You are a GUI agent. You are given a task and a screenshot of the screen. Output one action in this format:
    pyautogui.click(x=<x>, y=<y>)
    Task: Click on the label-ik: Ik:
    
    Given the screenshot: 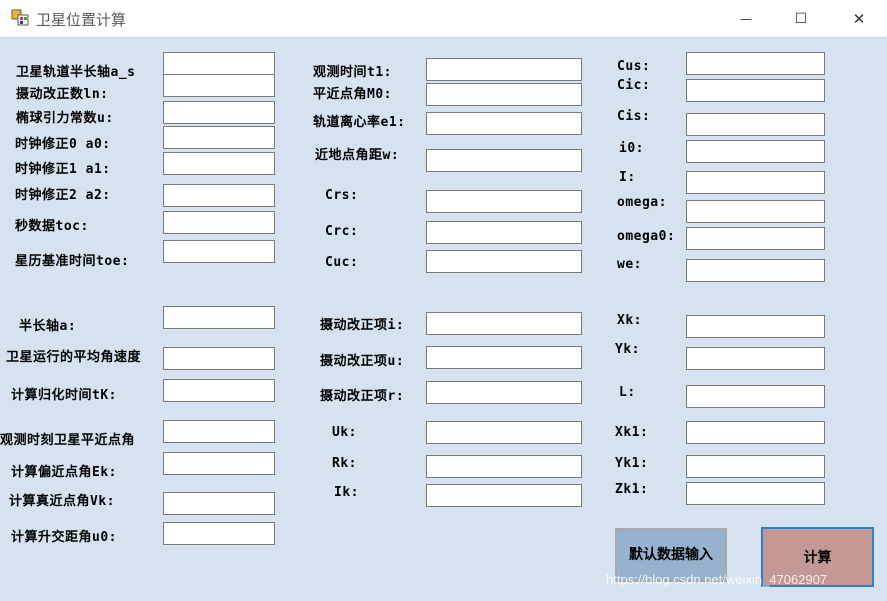 What is the action you would take?
    pyautogui.click(x=346, y=492)
    